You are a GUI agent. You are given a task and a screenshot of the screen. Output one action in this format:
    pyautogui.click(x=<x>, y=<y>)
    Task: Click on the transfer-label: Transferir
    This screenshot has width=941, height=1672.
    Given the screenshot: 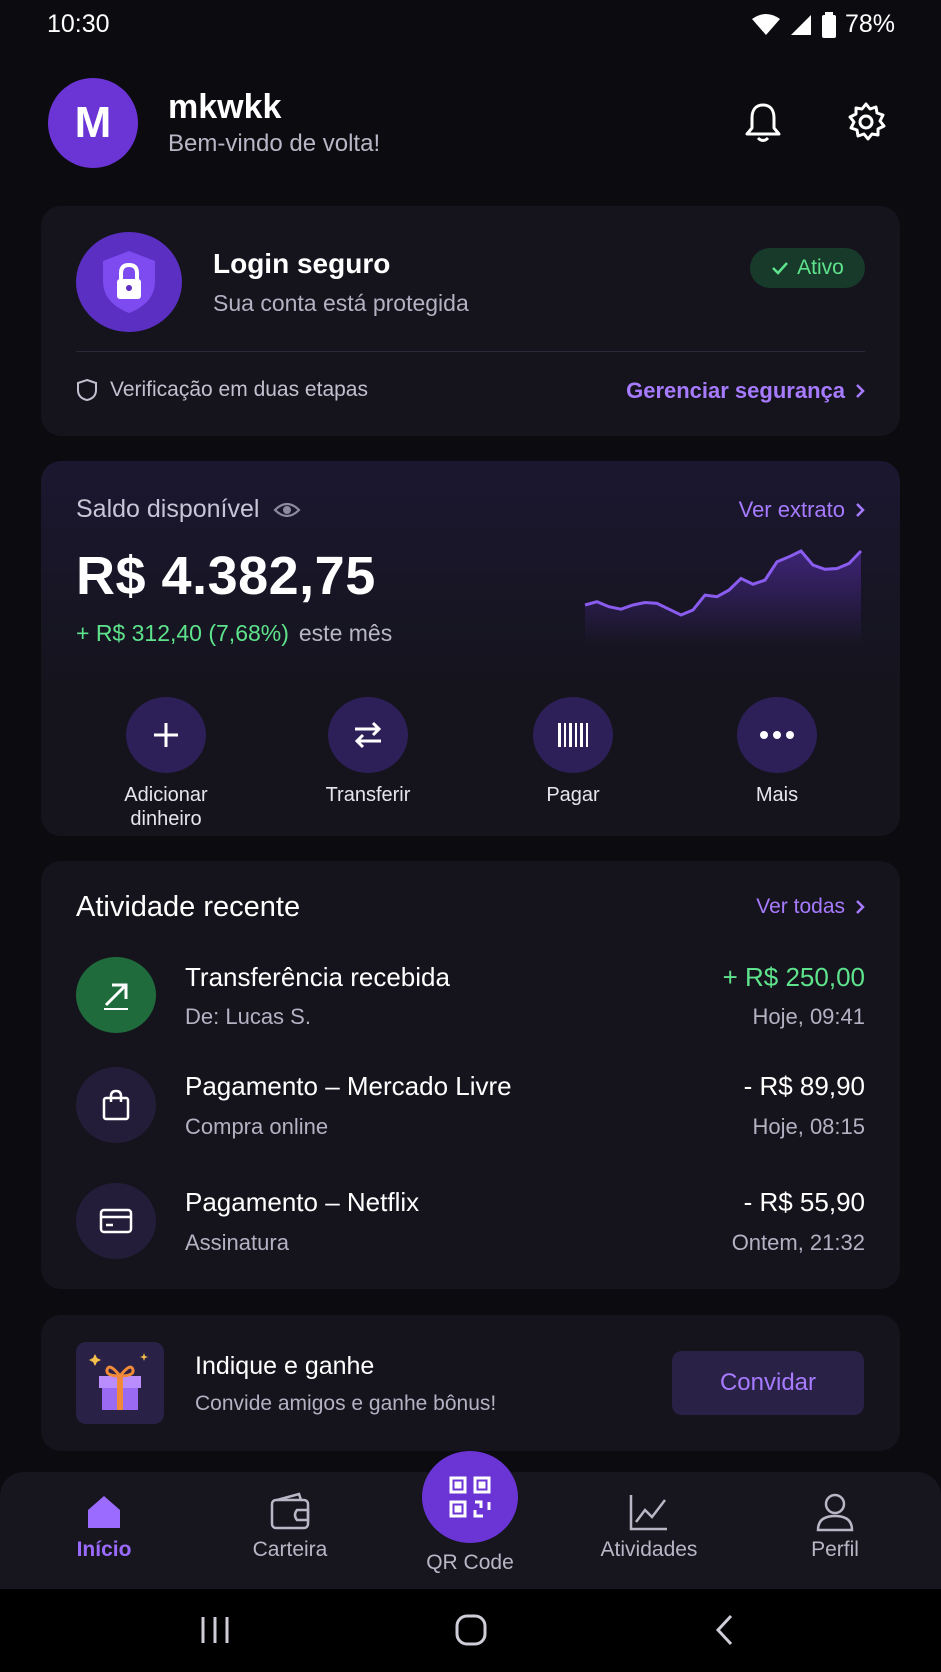 What is the action you would take?
    pyautogui.click(x=368, y=795)
    